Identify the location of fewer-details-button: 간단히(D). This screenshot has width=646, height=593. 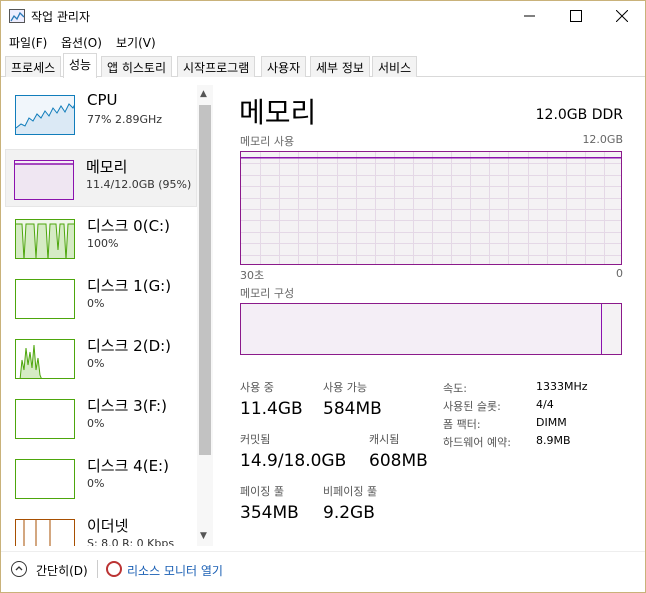
(62, 570).